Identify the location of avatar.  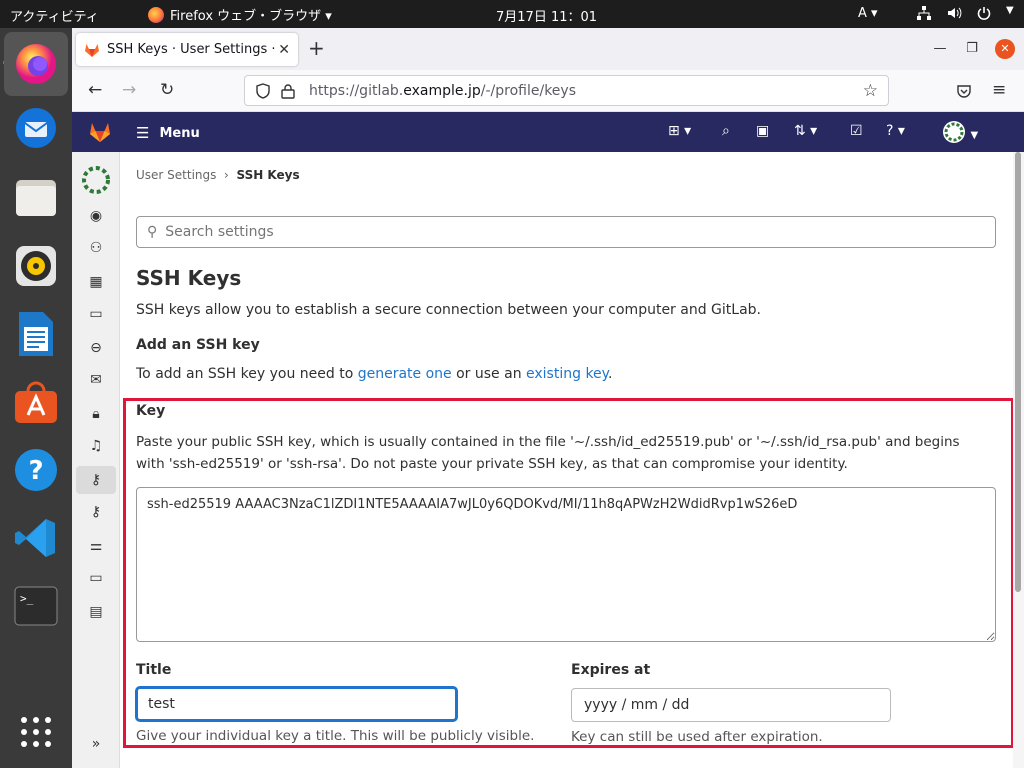
(96, 180).